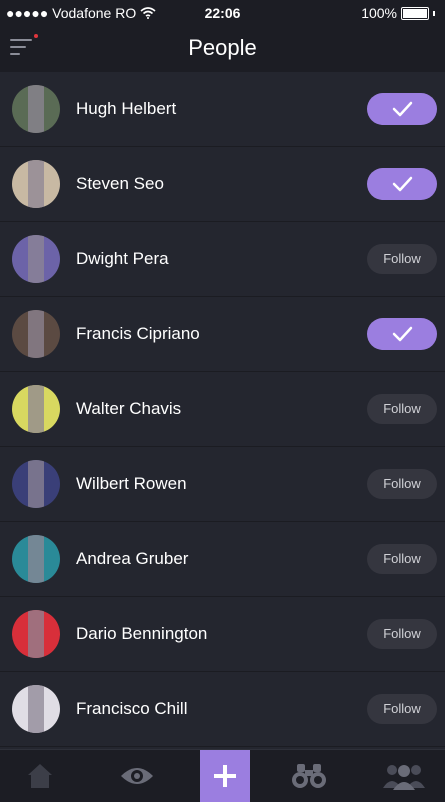 The image size is (445, 802). I want to click on tab-bar, so click(222, 775).